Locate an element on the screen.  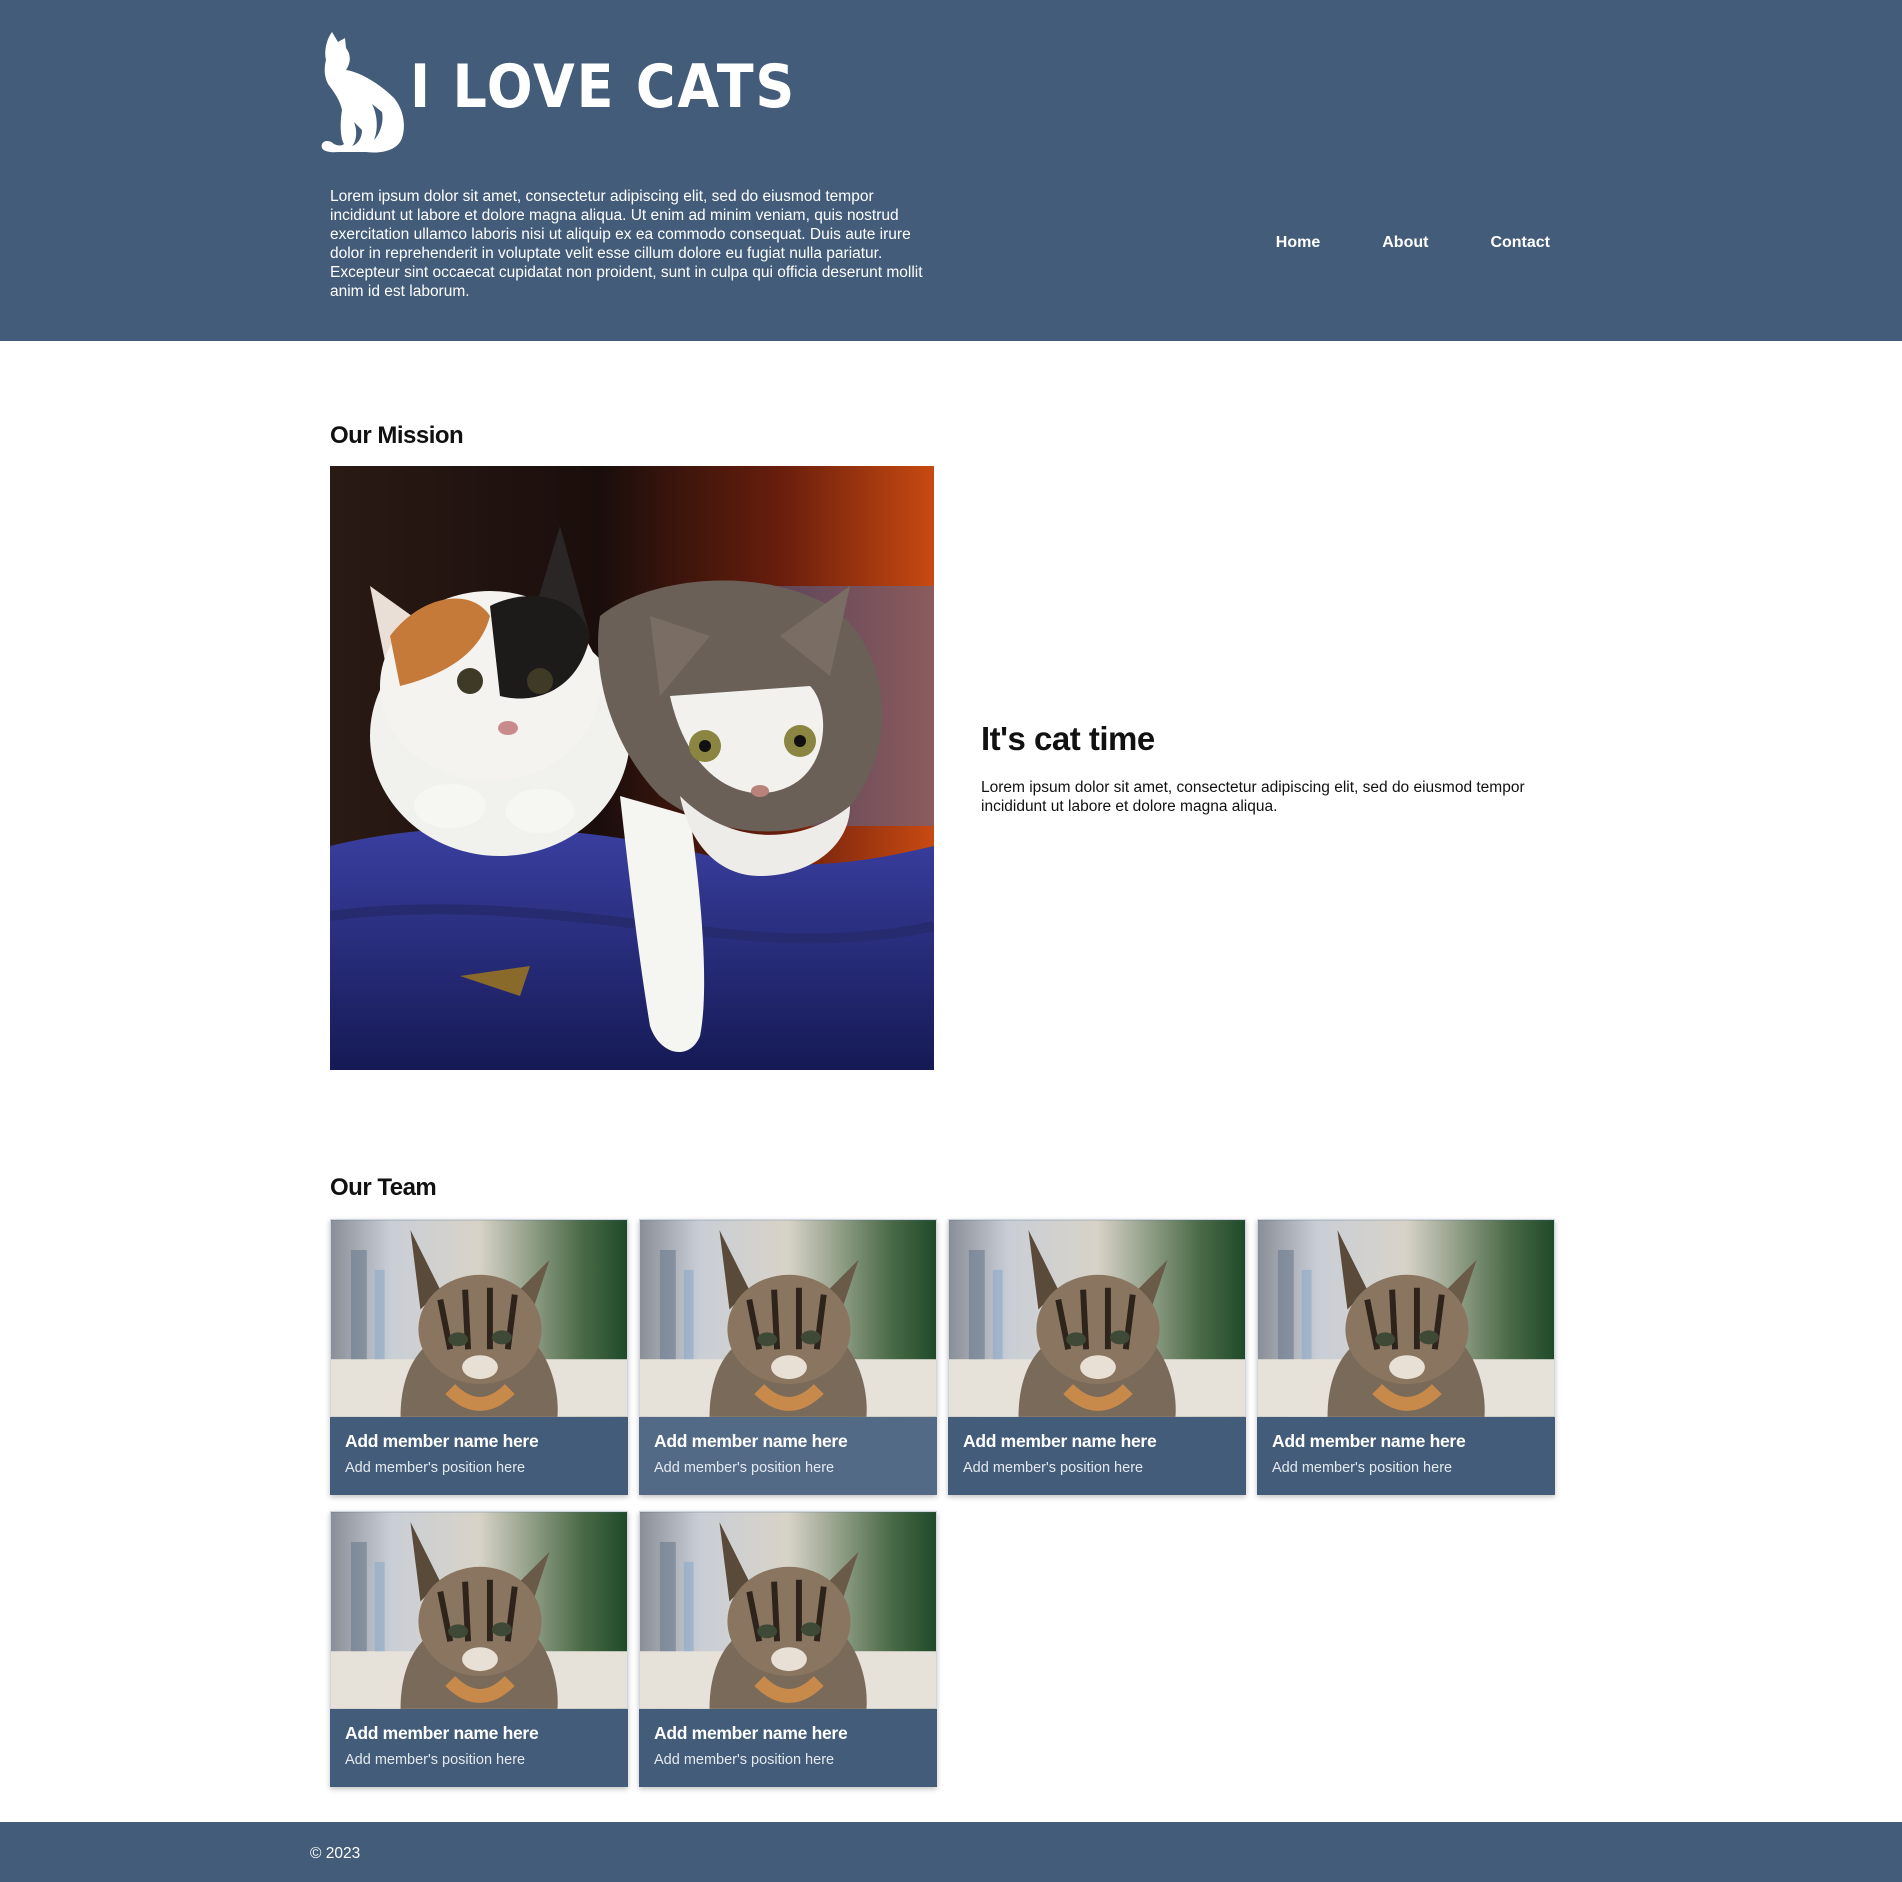
logo-text: I LOVE CATS is located at coordinates (603, 87).